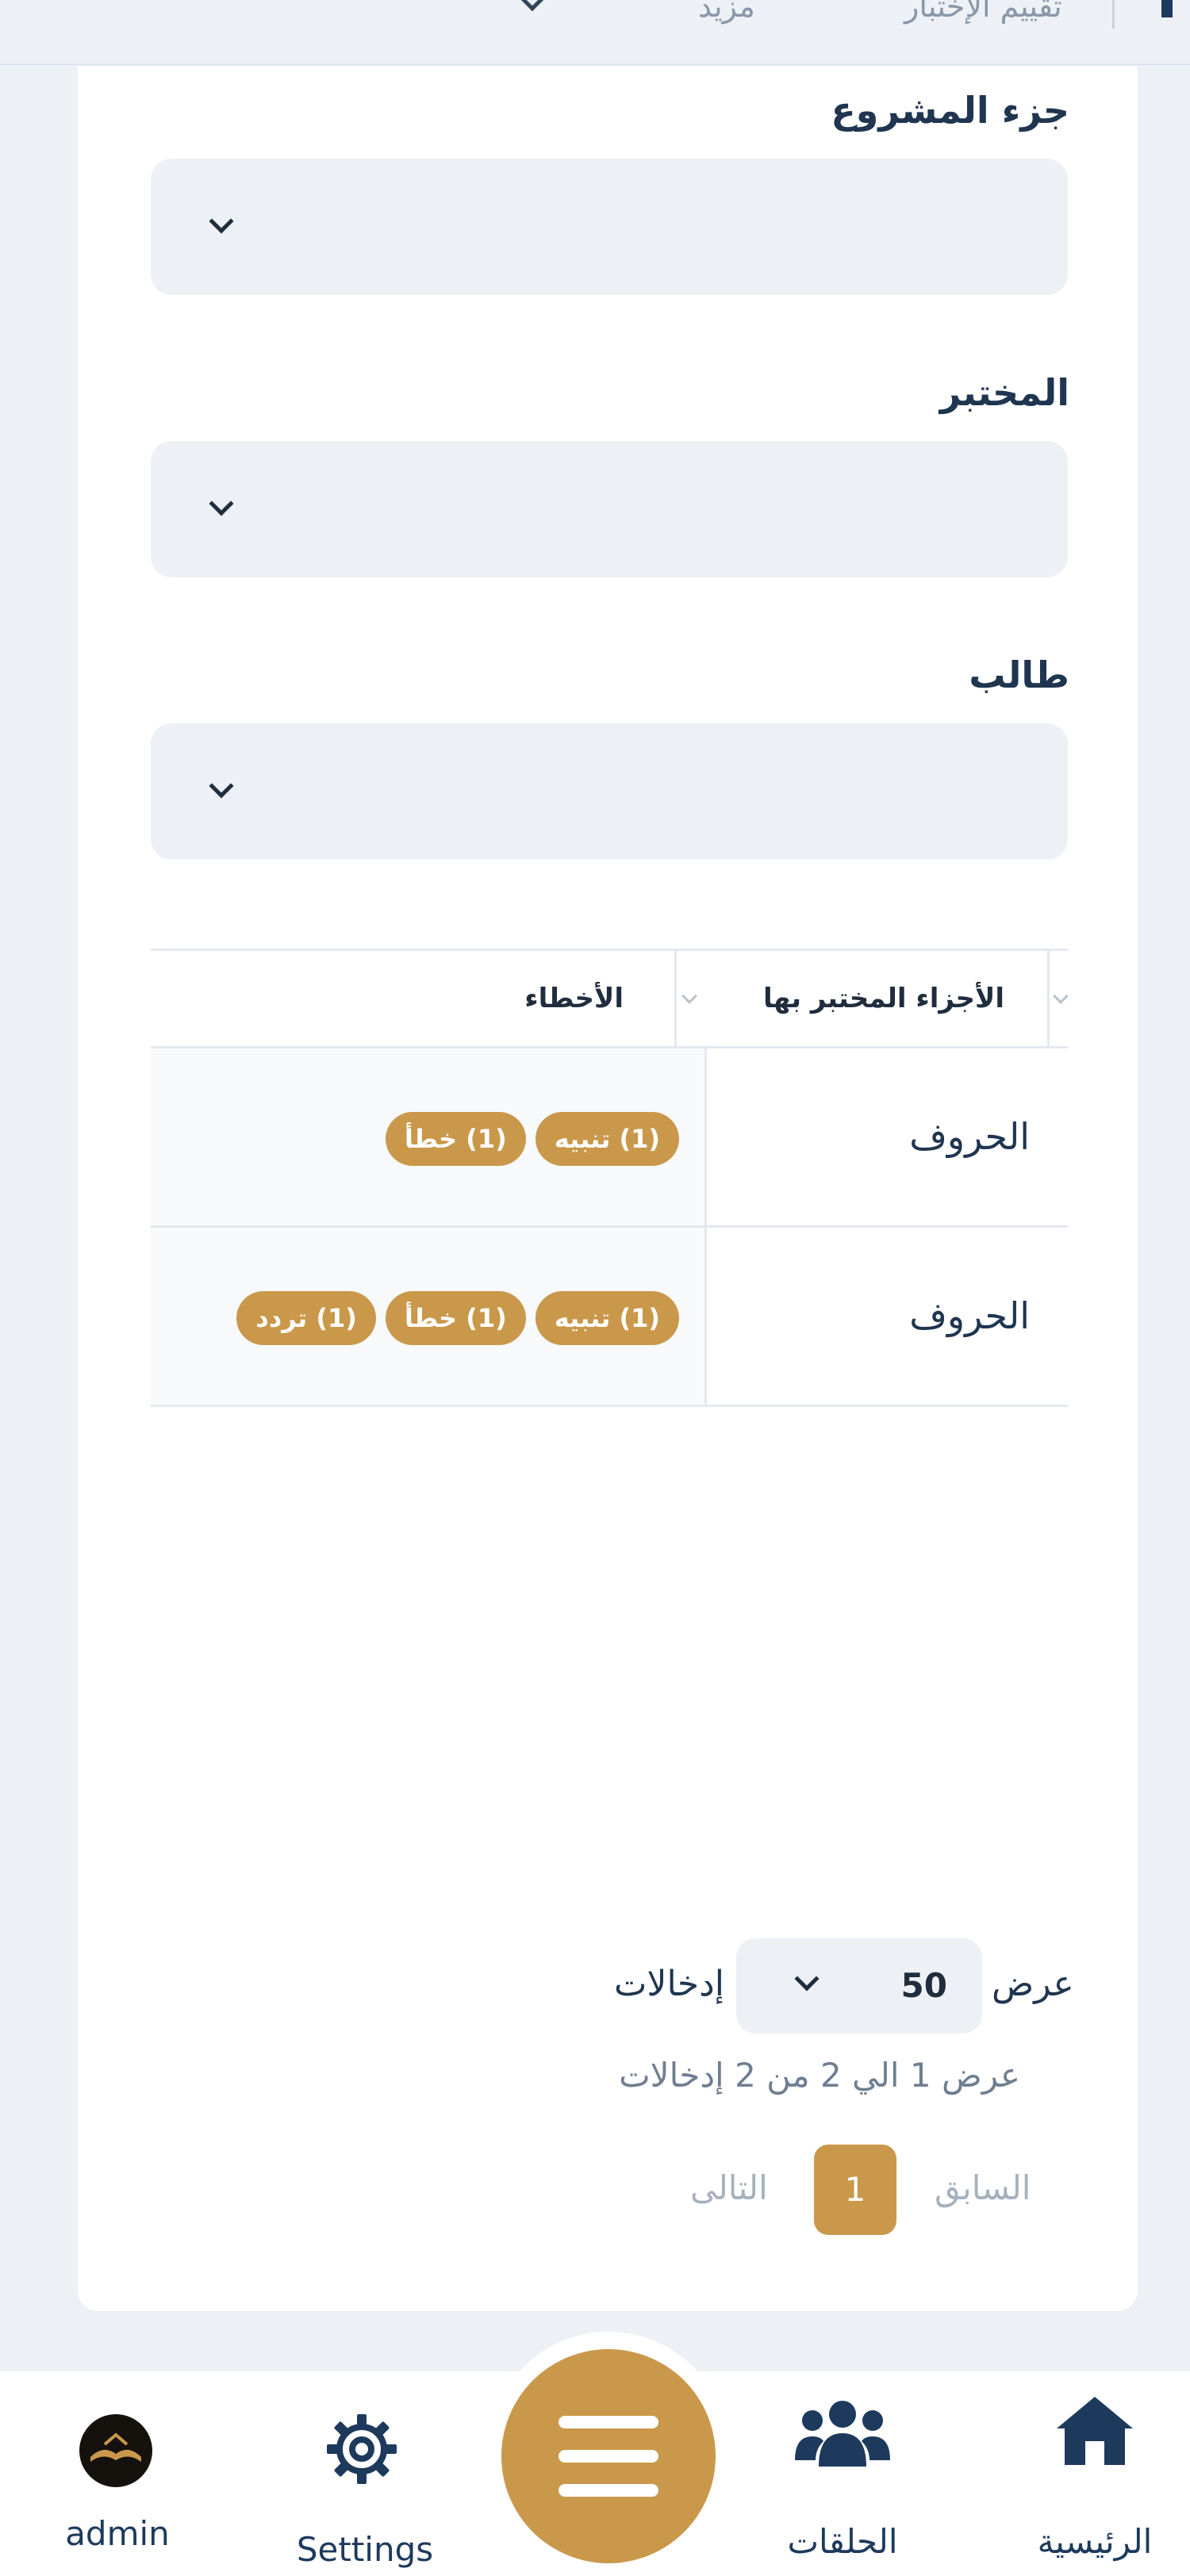 The image size is (1190, 2576). What do you see at coordinates (1019, 675) in the screenshot?
I see `student-label: طالب` at bounding box center [1019, 675].